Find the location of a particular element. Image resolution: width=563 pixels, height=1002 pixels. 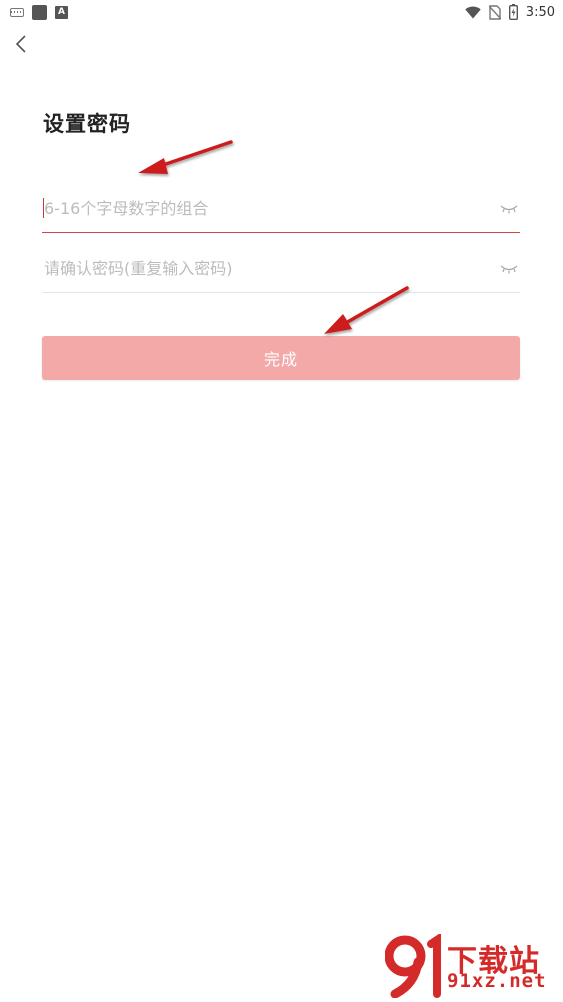

password-field is located at coordinates (281, 211).